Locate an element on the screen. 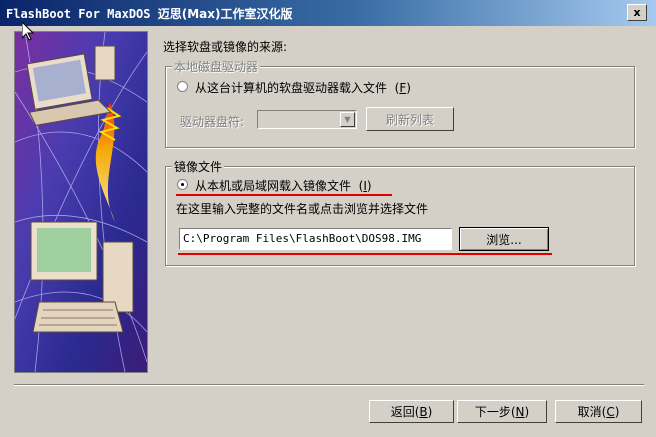 The width and height of the screenshot is (656, 437). image-path-input: C:\Program Files\FlashBoot\DOS98.IMG is located at coordinates (315, 239).